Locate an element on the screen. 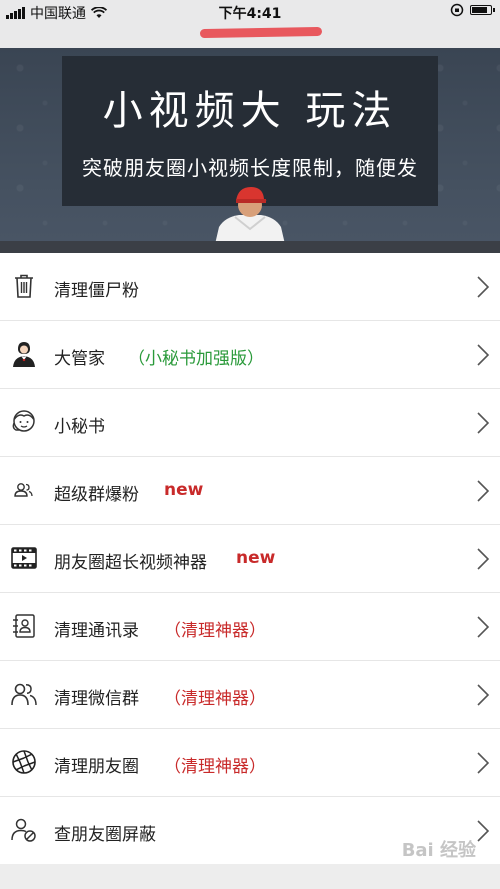 The height and width of the screenshot is (889, 500). banner-title: 小视频大 玩法 is located at coordinates (250, 111).